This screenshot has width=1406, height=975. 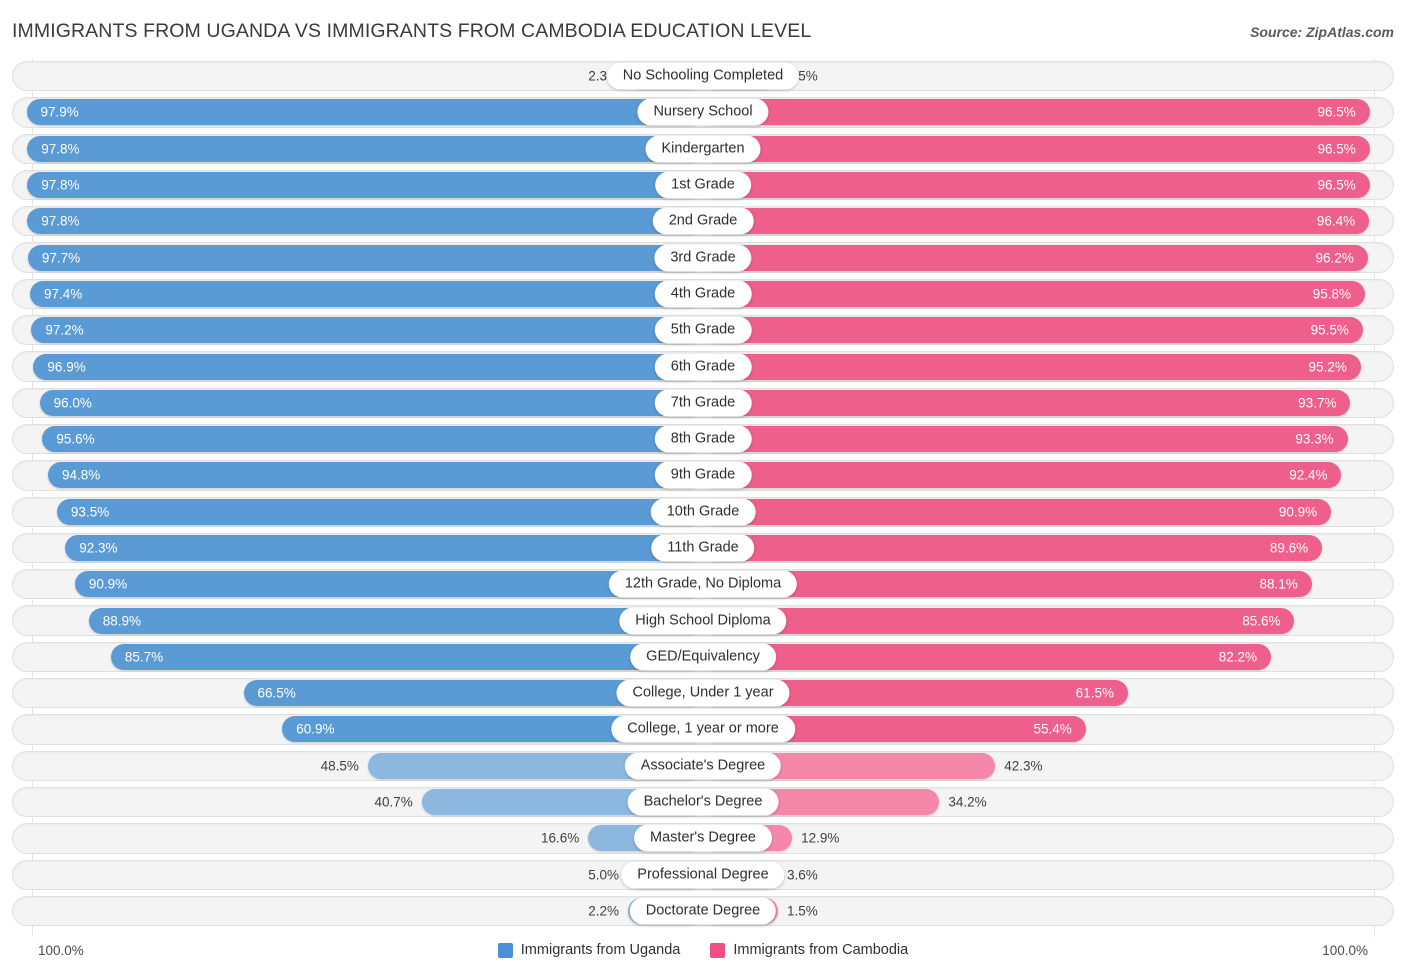 What do you see at coordinates (66, 366) in the screenshot?
I see `bar-value-label: 96.9%` at bounding box center [66, 366].